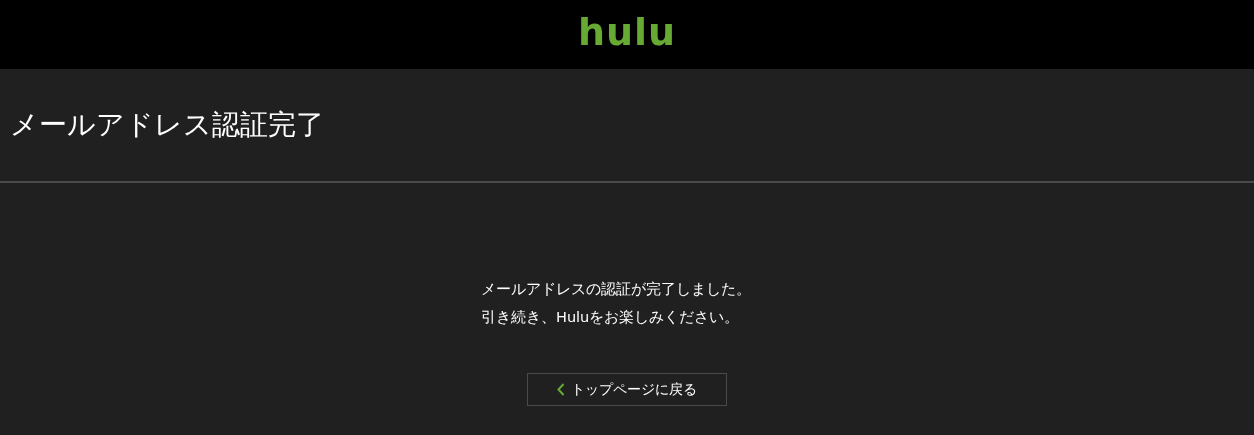 This screenshot has width=1254, height=435. Describe the element at coordinates (611, 317) in the screenshot. I see `message-text: 引き続き、Huluをお楽しみください。` at that location.